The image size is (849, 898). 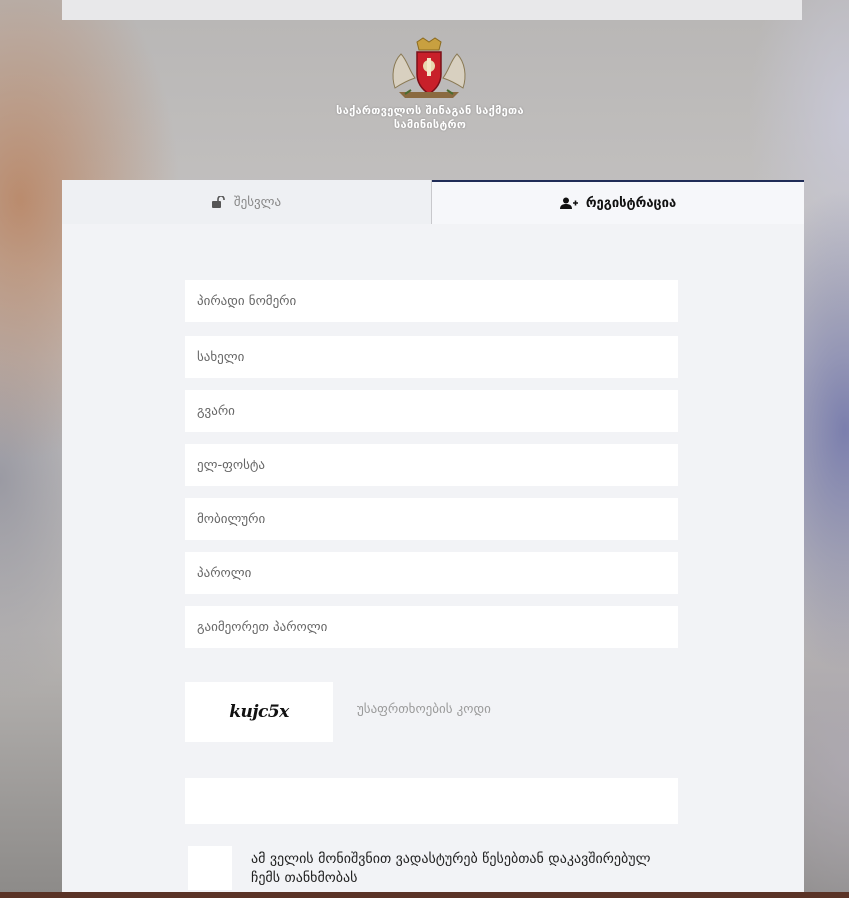 What do you see at coordinates (431, 465) in the screenshot?
I see `email-input: ელ-ფოსტა` at bounding box center [431, 465].